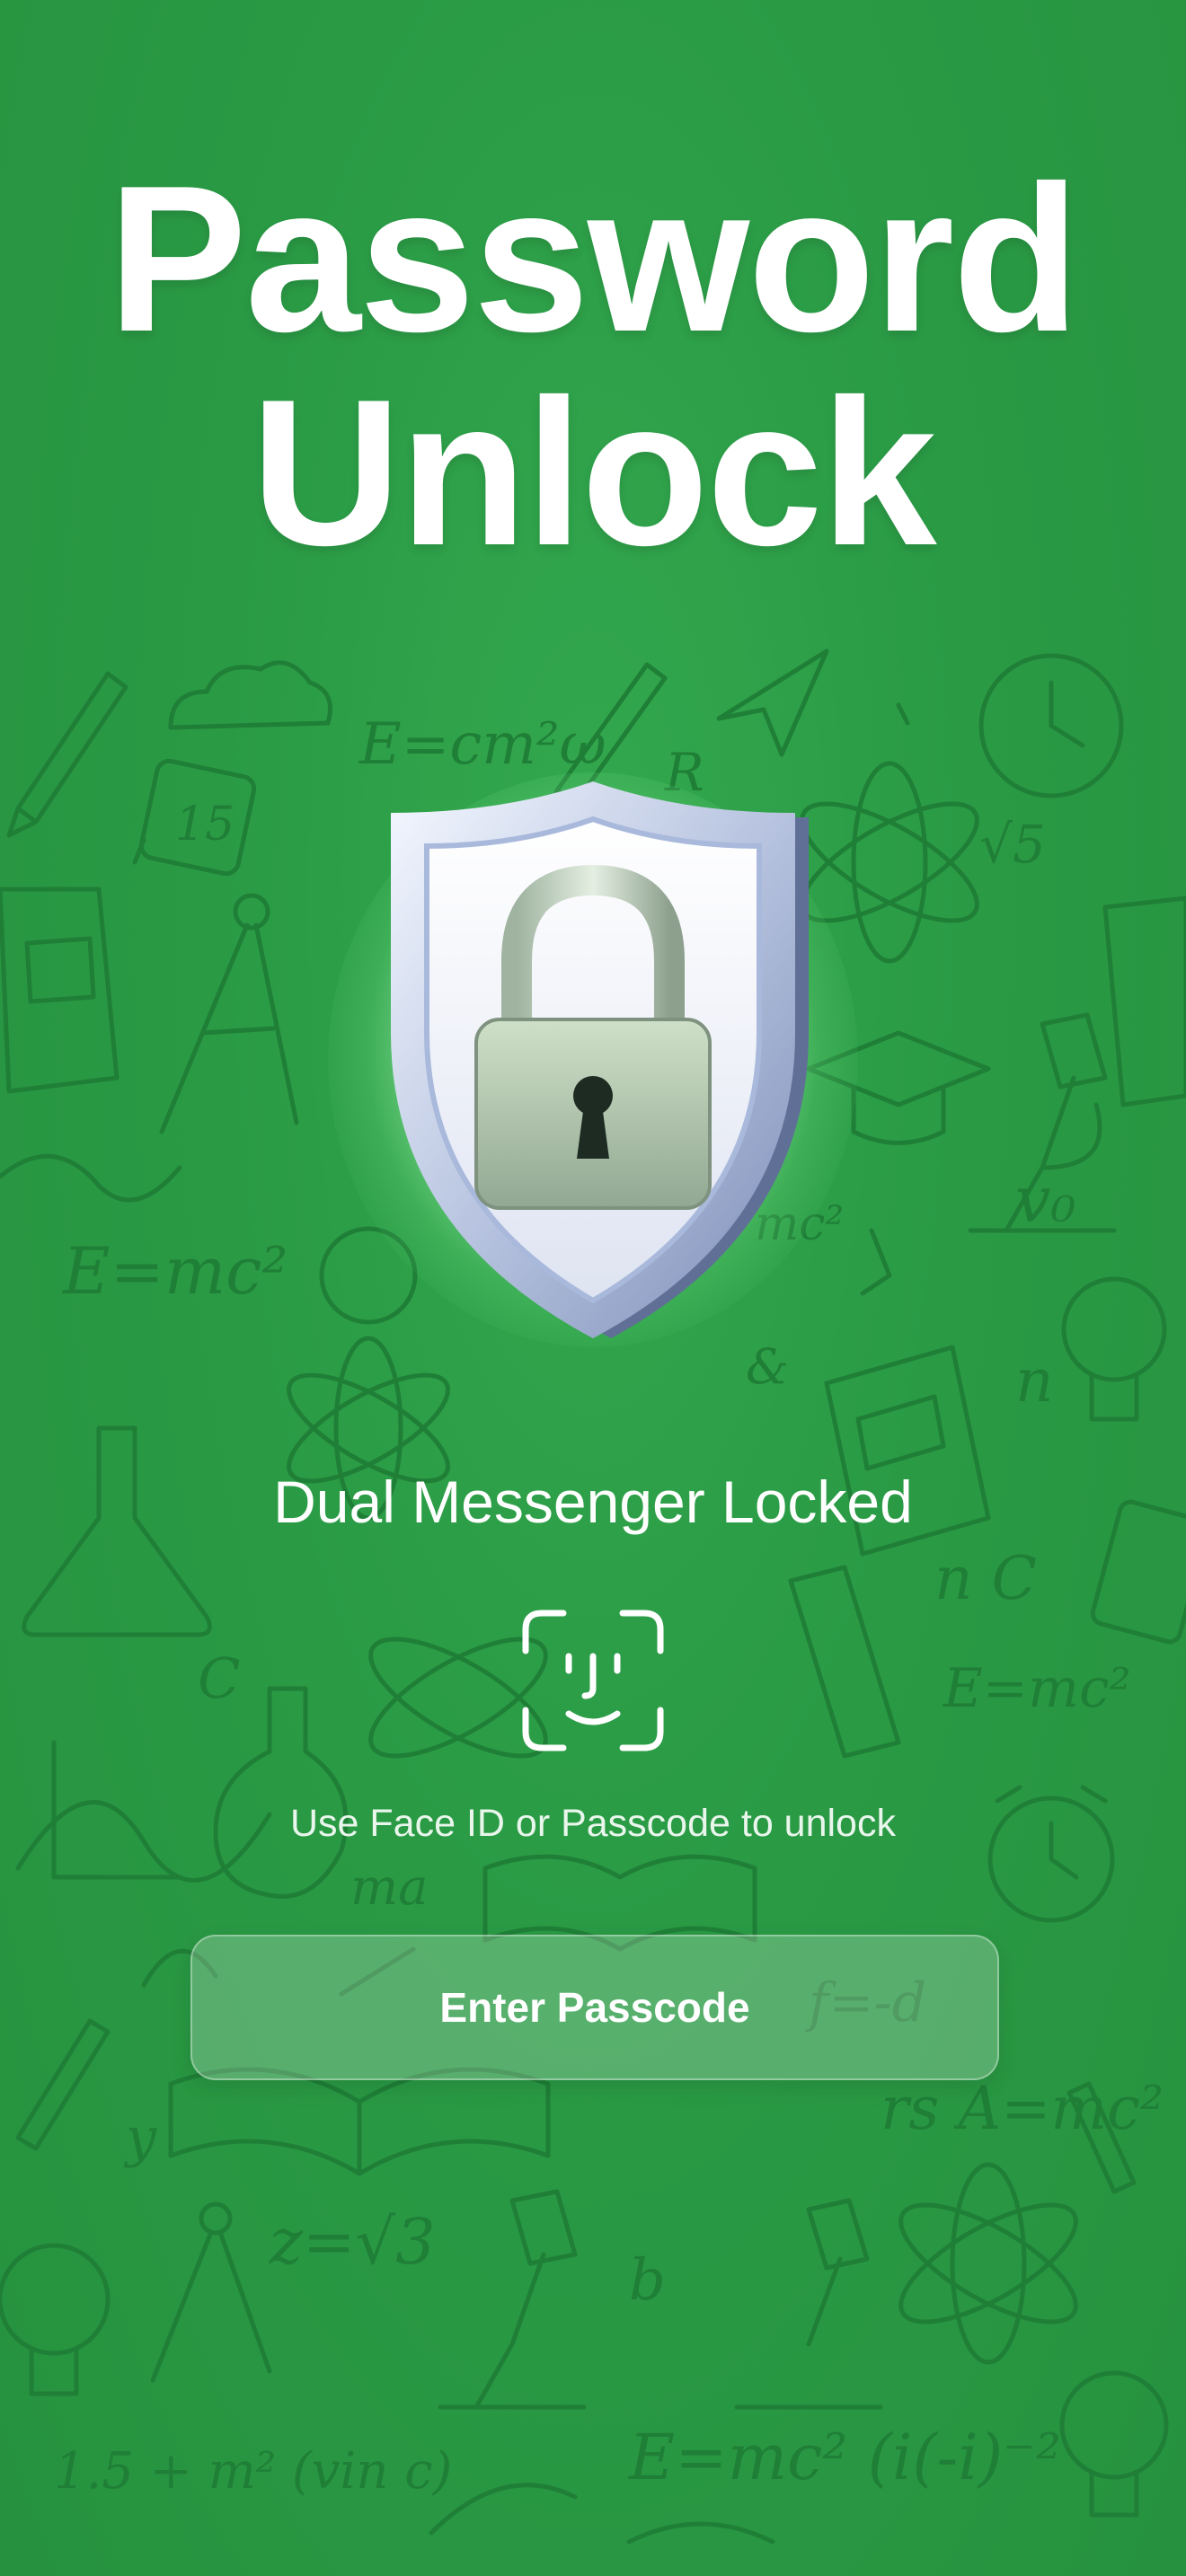 The image size is (1186, 2576). I want to click on cloud-doodle-icon, so click(250, 695).